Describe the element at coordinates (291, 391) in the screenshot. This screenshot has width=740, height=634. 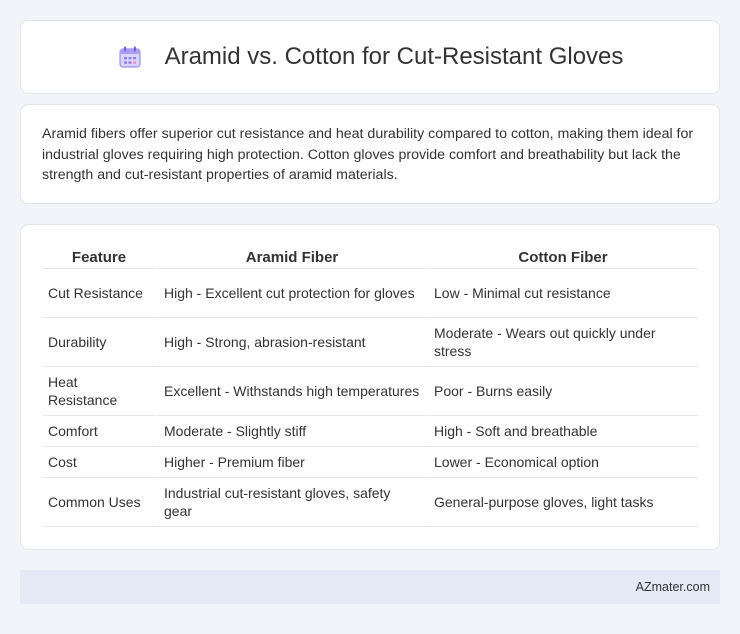
I see `aramid-cell: Excellent - Withstands high temperatures` at that location.